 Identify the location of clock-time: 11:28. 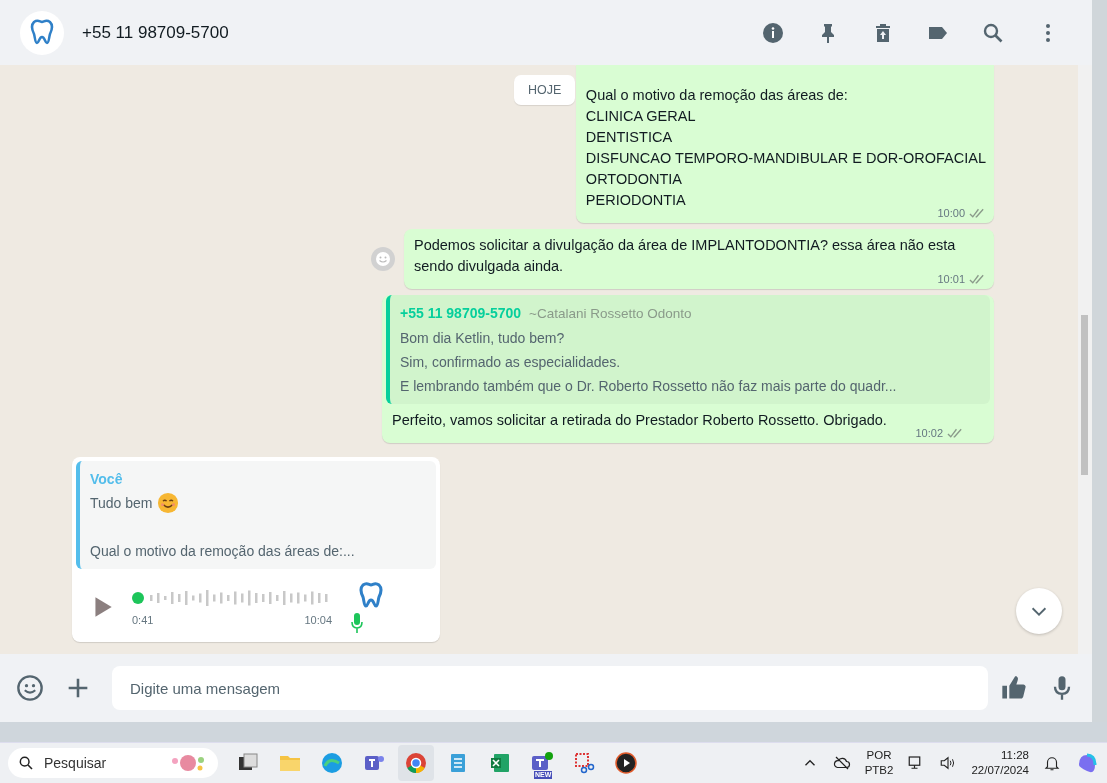
(1015, 755).